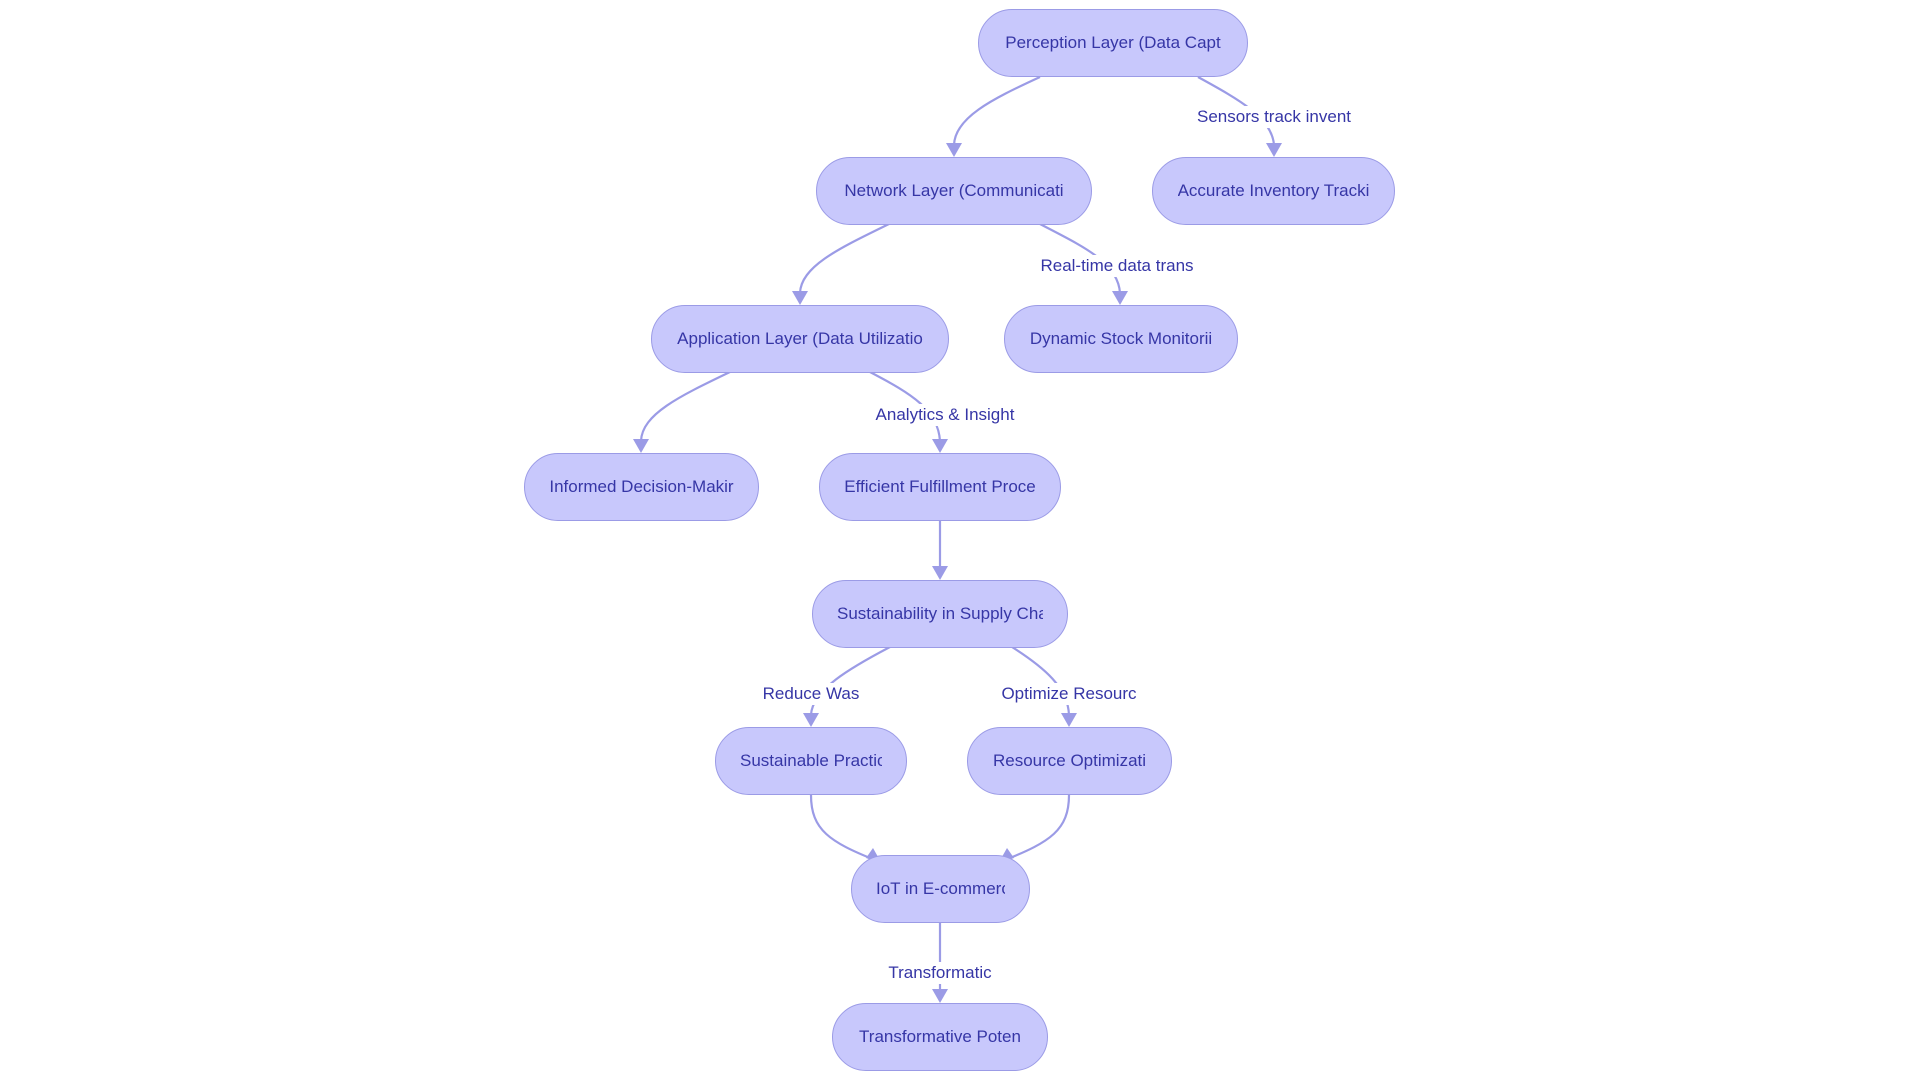 The width and height of the screenshot is (1920, 1080). Describe the element at coordinates (842, 828) in the screenshot. I see `edge-practices-to-iot` at that location.